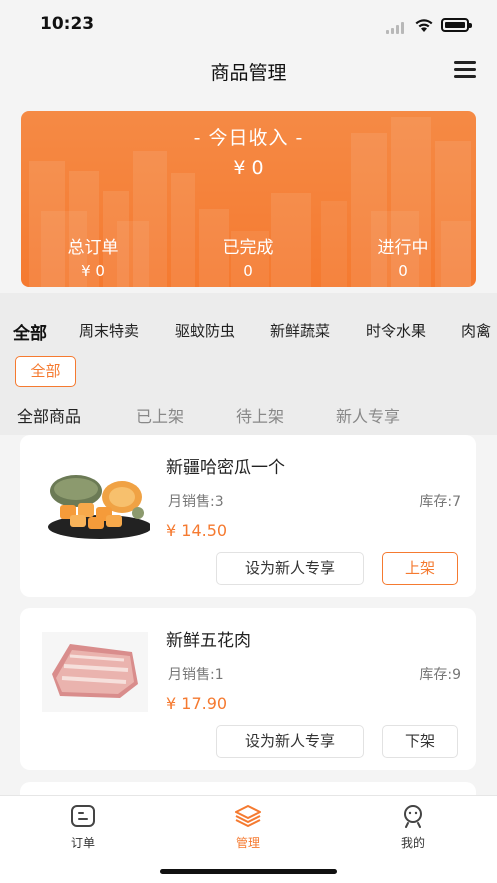 This screenshot has width=497, height=883. What do you see at coordinates (83, 816) in the screenshot?
I see `order-icon` at bounding box center [83, 816].